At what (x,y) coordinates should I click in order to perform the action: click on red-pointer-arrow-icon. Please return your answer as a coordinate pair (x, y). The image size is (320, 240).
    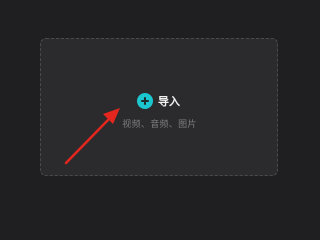
    Looking at the image, I should click on (92, 136).